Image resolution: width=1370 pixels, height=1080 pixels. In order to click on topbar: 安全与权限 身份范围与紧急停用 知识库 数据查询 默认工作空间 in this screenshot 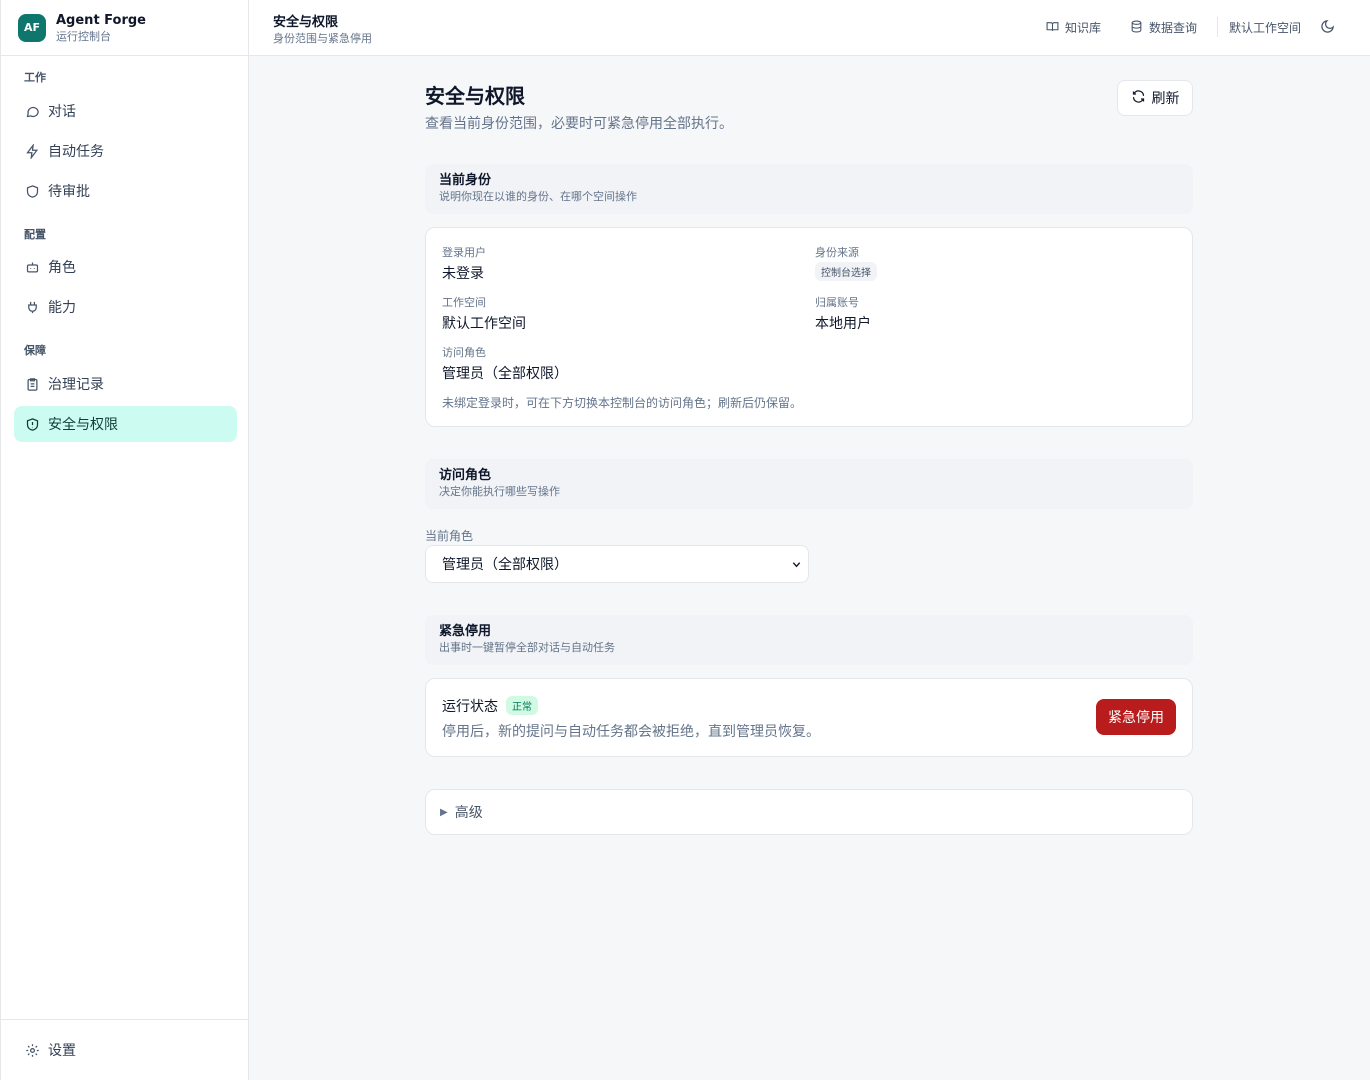, I will do `click(809, 28)`.